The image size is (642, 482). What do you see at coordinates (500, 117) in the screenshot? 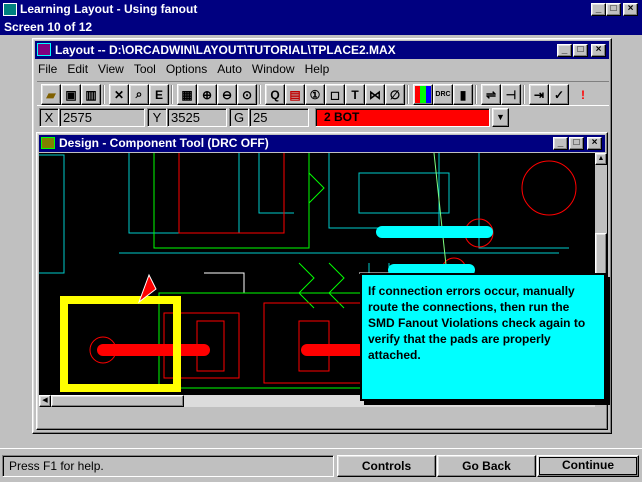
I see `chevron-down-icon: ▼` at bounding box center [500, 117].